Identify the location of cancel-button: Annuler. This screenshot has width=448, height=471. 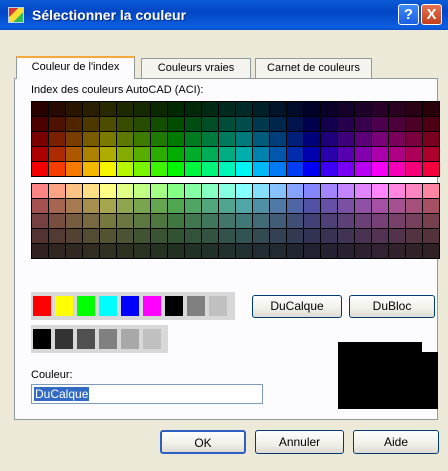
(299, 442).